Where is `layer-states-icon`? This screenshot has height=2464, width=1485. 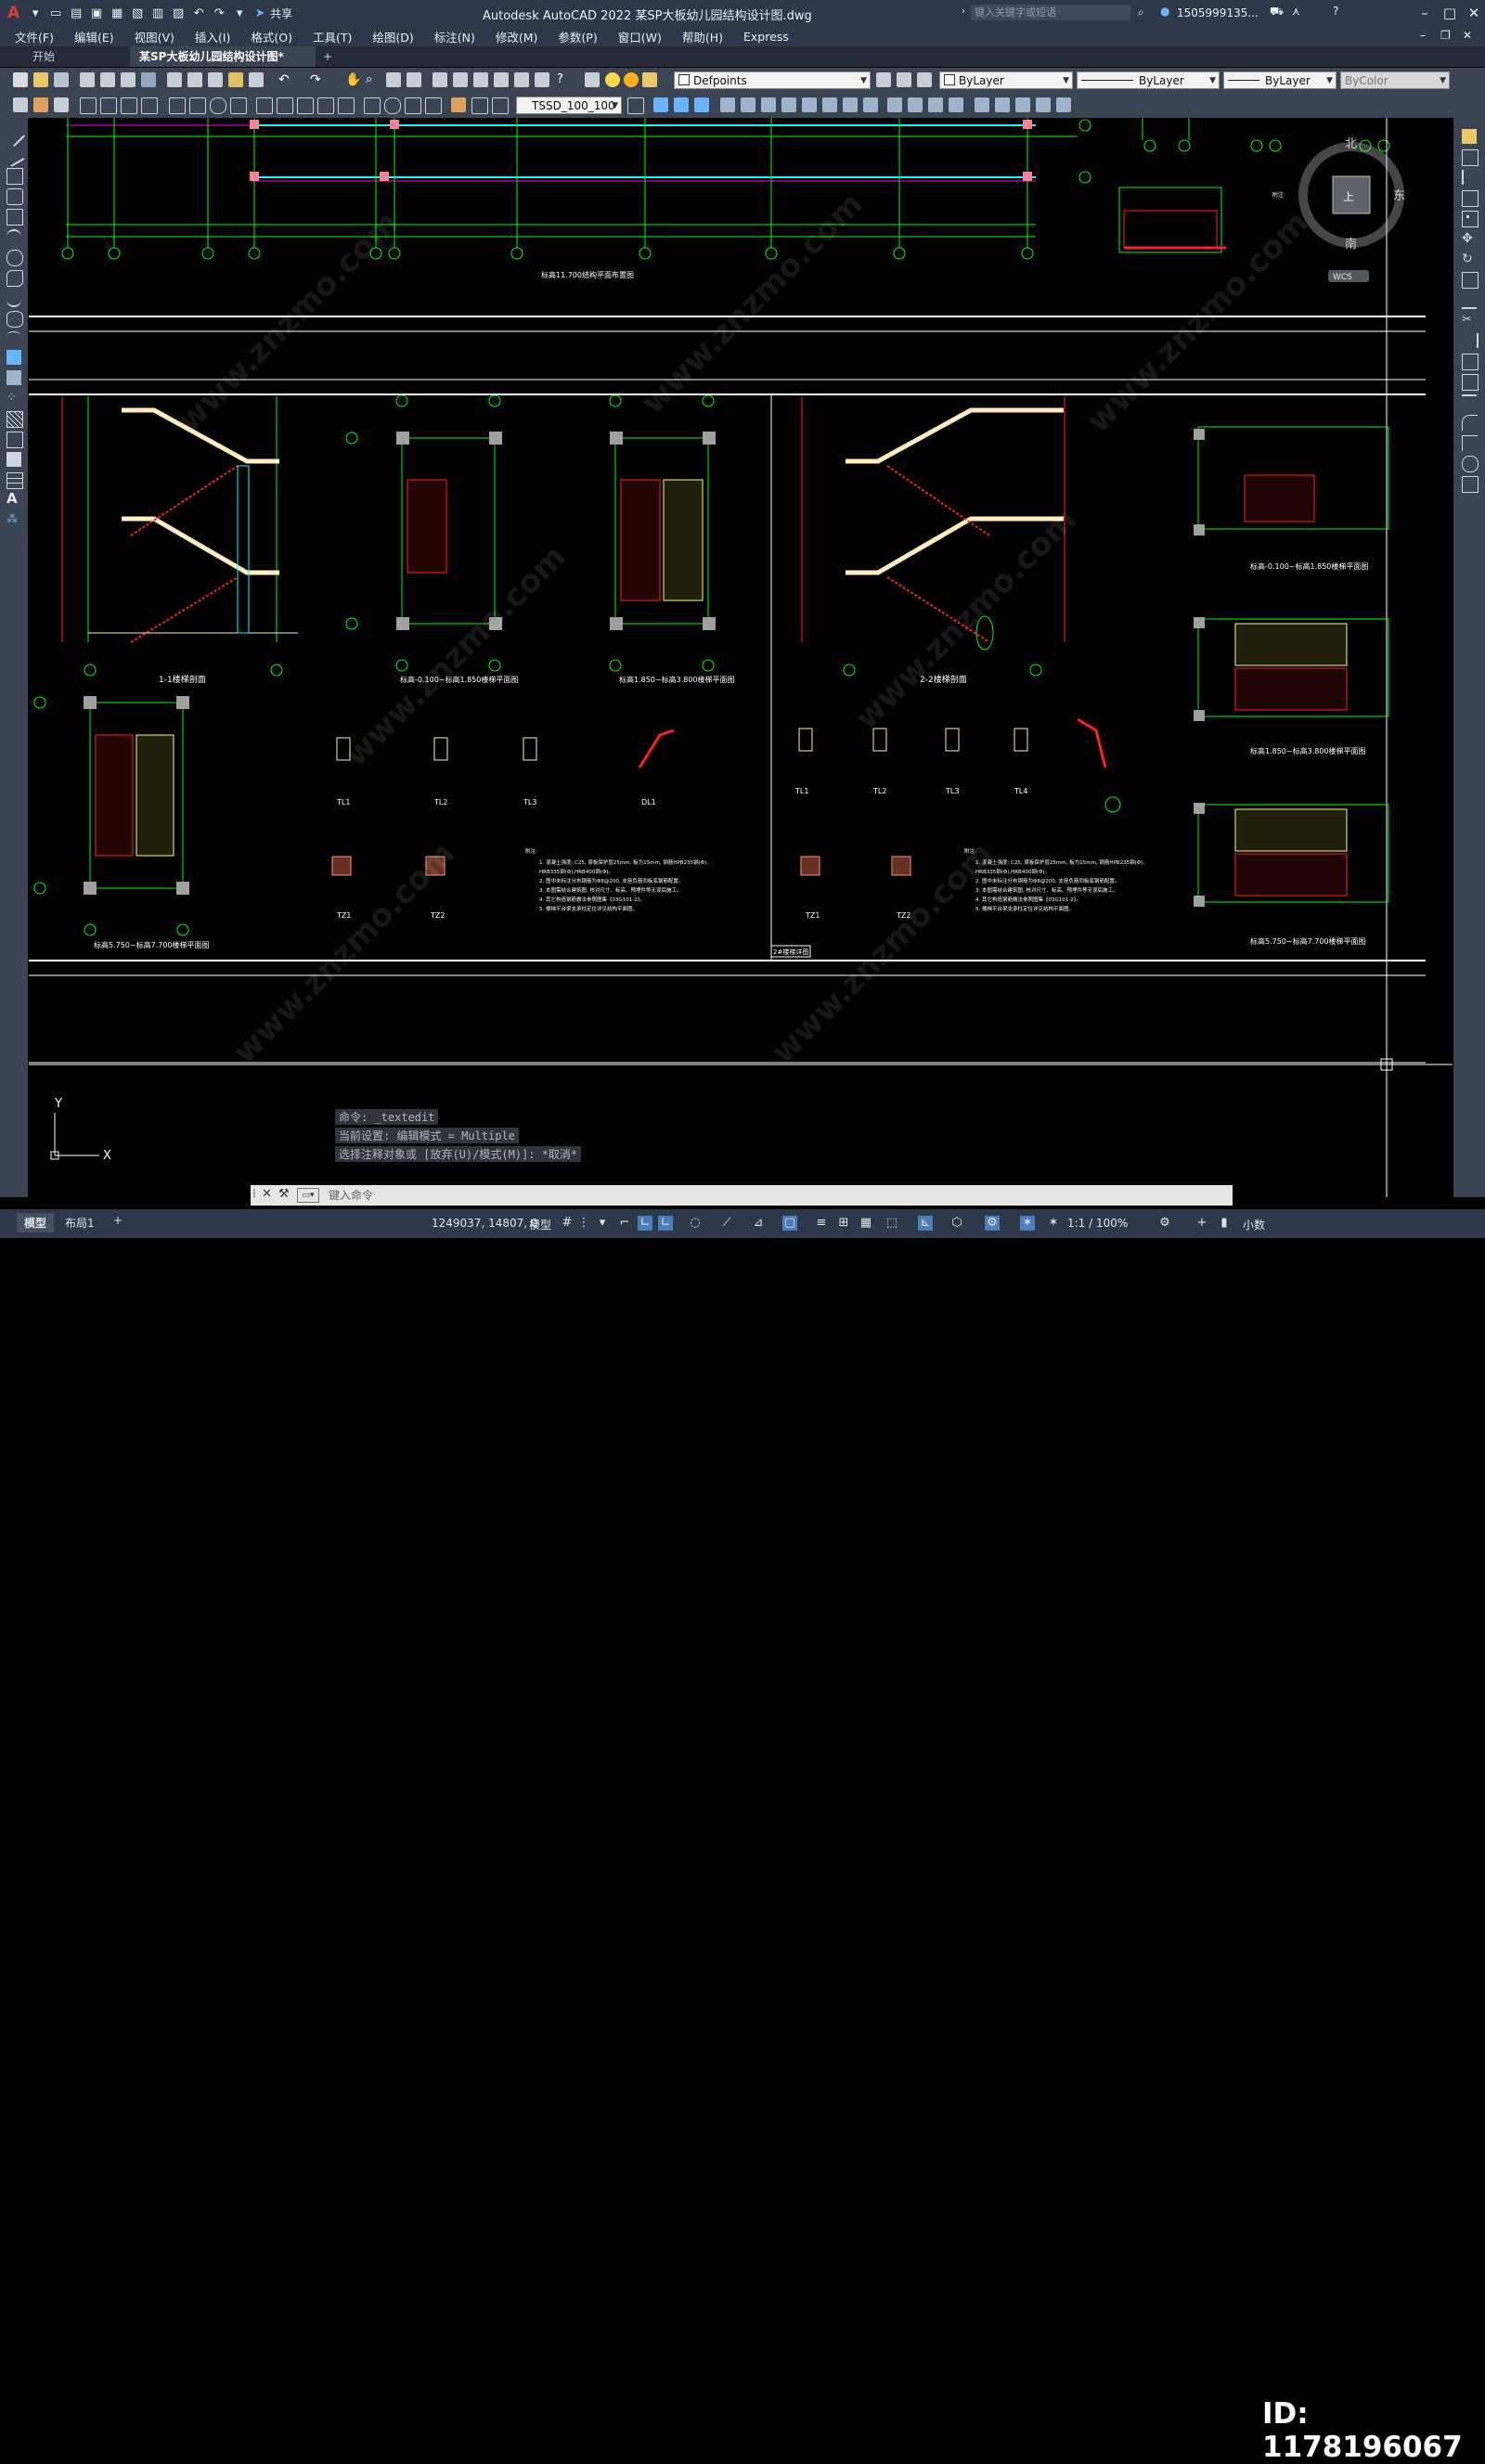
layer-states-icon is located at coordinates (924, 80).